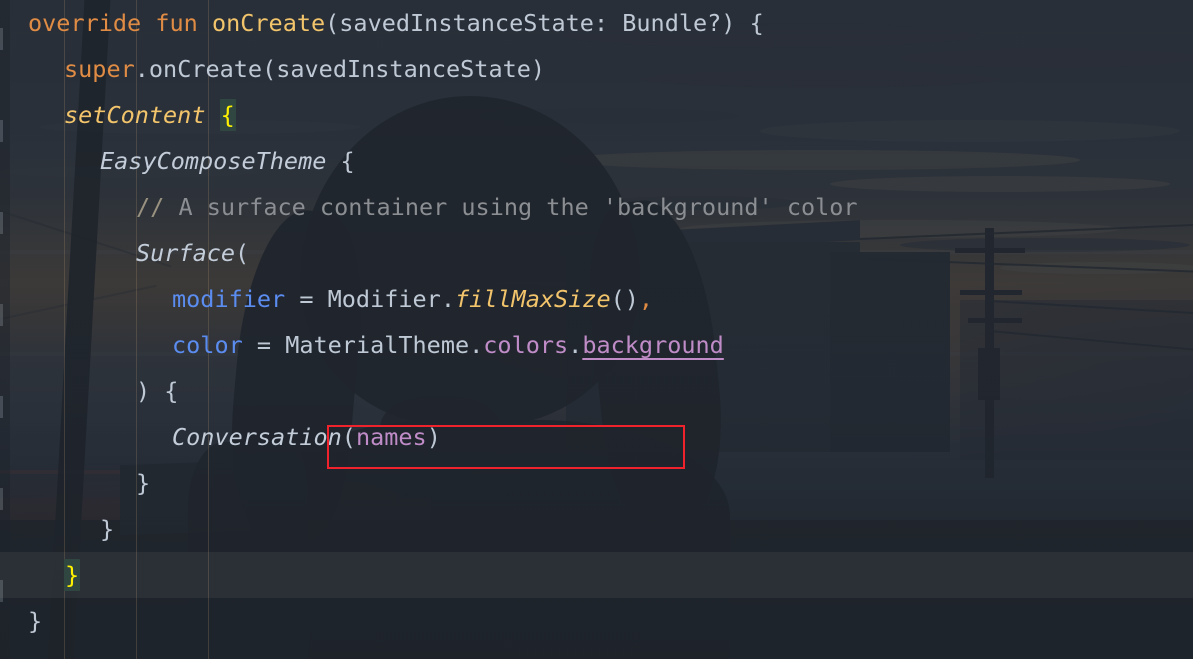  Describe the element at coordinates (653, 345) in the screenshot. I see `code-token-link: background` at that location.